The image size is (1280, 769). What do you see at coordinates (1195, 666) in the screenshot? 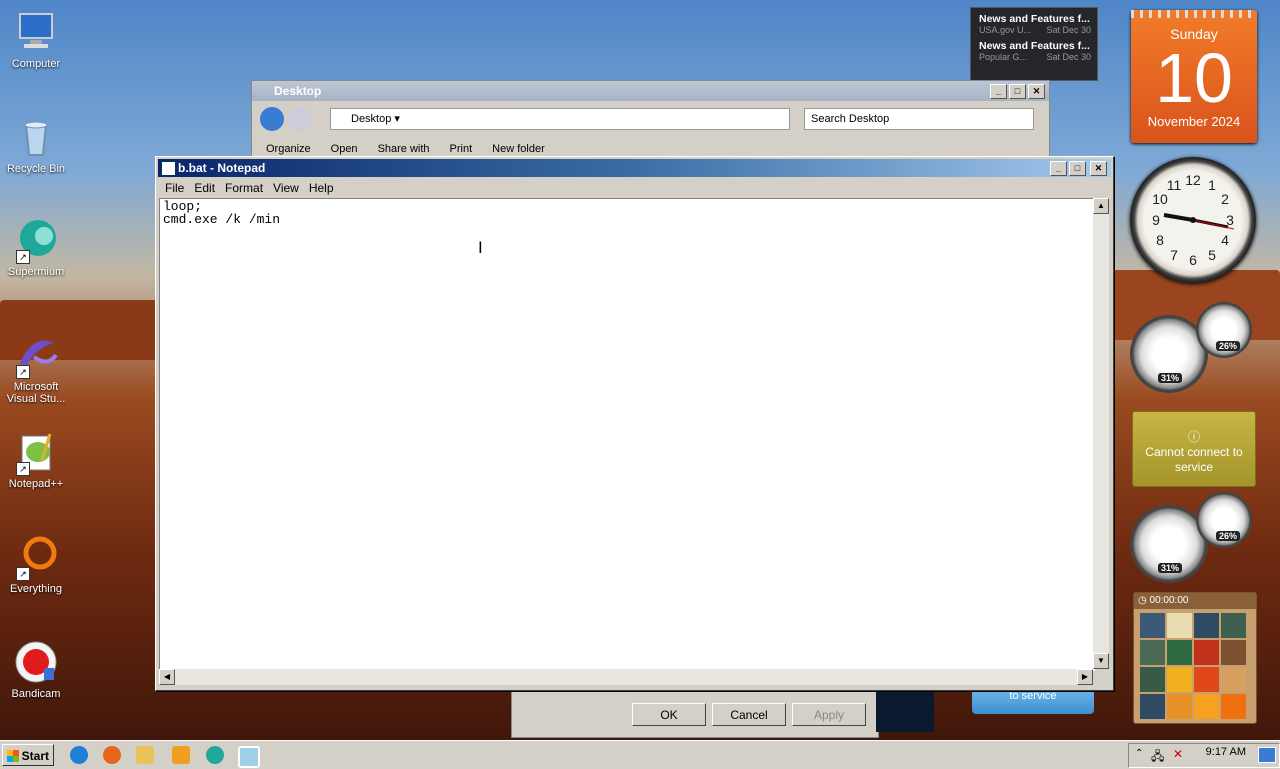
I see `puzzle-grid` at bounding box center [1195, 666].